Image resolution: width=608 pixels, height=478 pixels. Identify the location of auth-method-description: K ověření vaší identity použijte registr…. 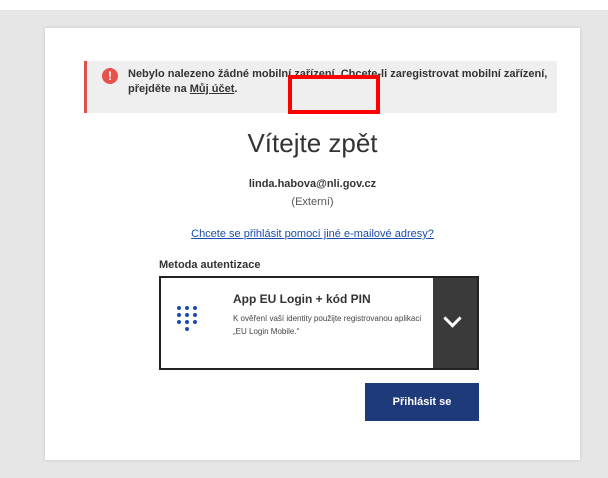
(327, 325).